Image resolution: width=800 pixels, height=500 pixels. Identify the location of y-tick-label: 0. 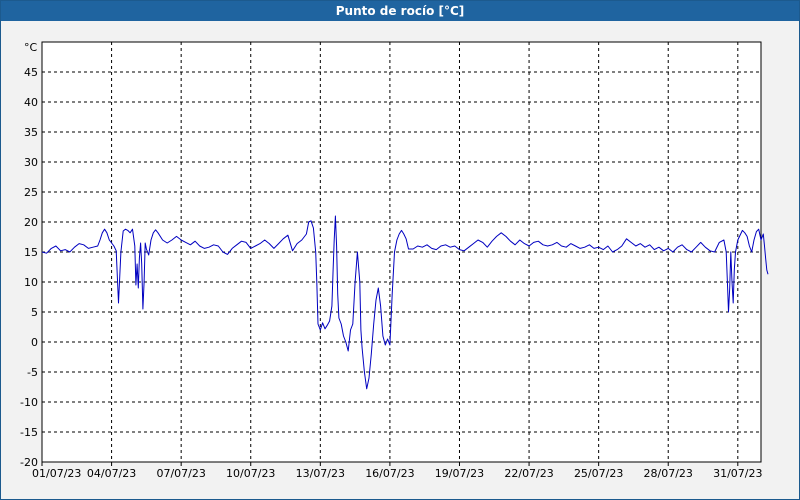
(34, 342).